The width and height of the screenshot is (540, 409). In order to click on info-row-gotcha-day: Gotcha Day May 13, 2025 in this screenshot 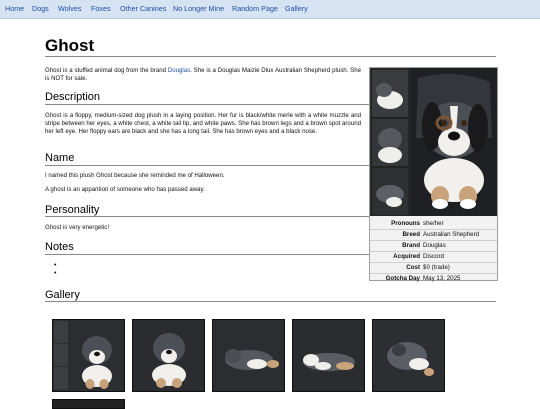, I will do `click(433, 279)`.